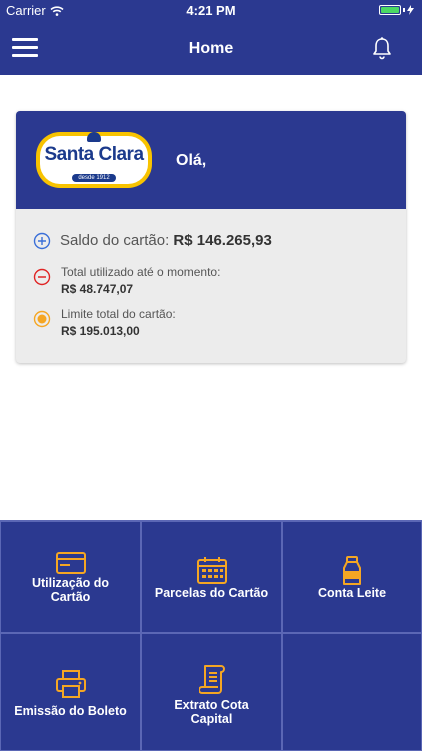  I want to click on tile-label-line1: Conta Leite, so click(352, 593).